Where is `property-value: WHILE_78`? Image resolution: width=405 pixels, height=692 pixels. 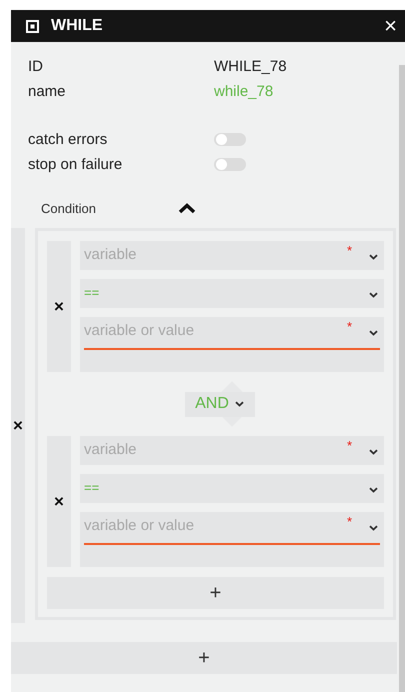 property-value: WHILE_78 is located at coordinates (251, 67).